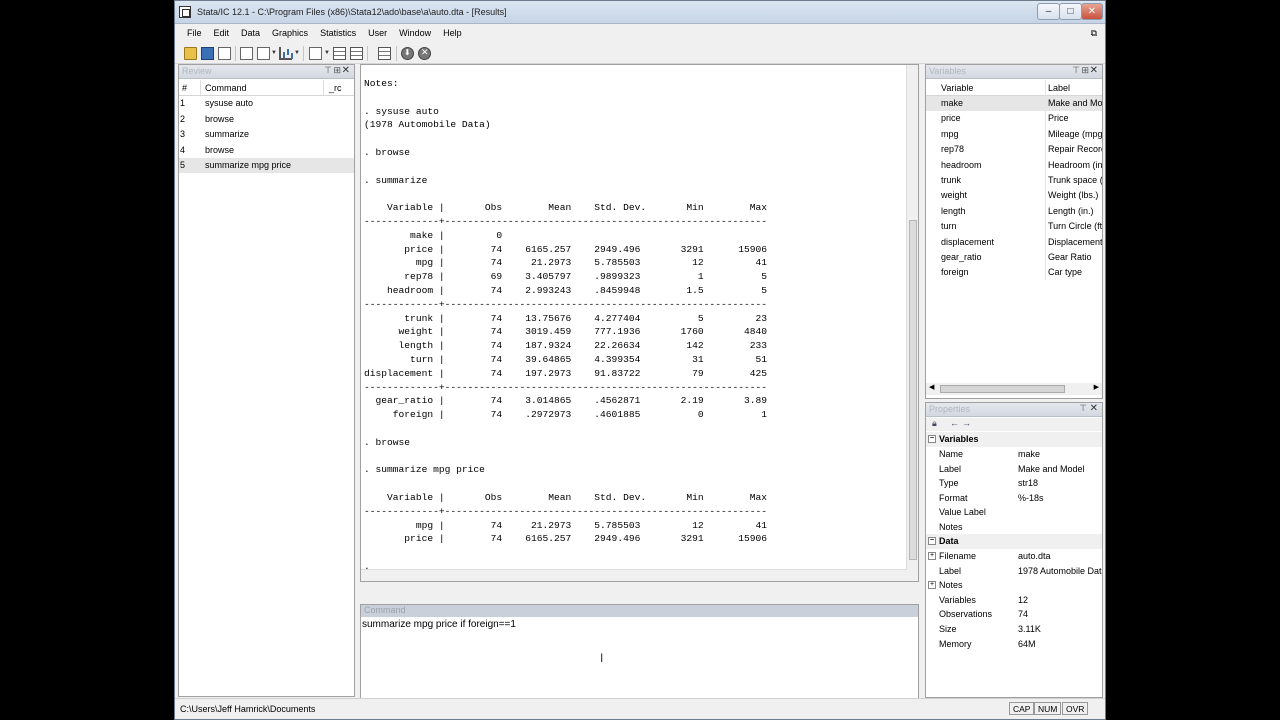 The height and width of the screenshot is (720, 1280). I want to click on variable-row: gear_ratio Gear Ratio, so click(1014, 257).